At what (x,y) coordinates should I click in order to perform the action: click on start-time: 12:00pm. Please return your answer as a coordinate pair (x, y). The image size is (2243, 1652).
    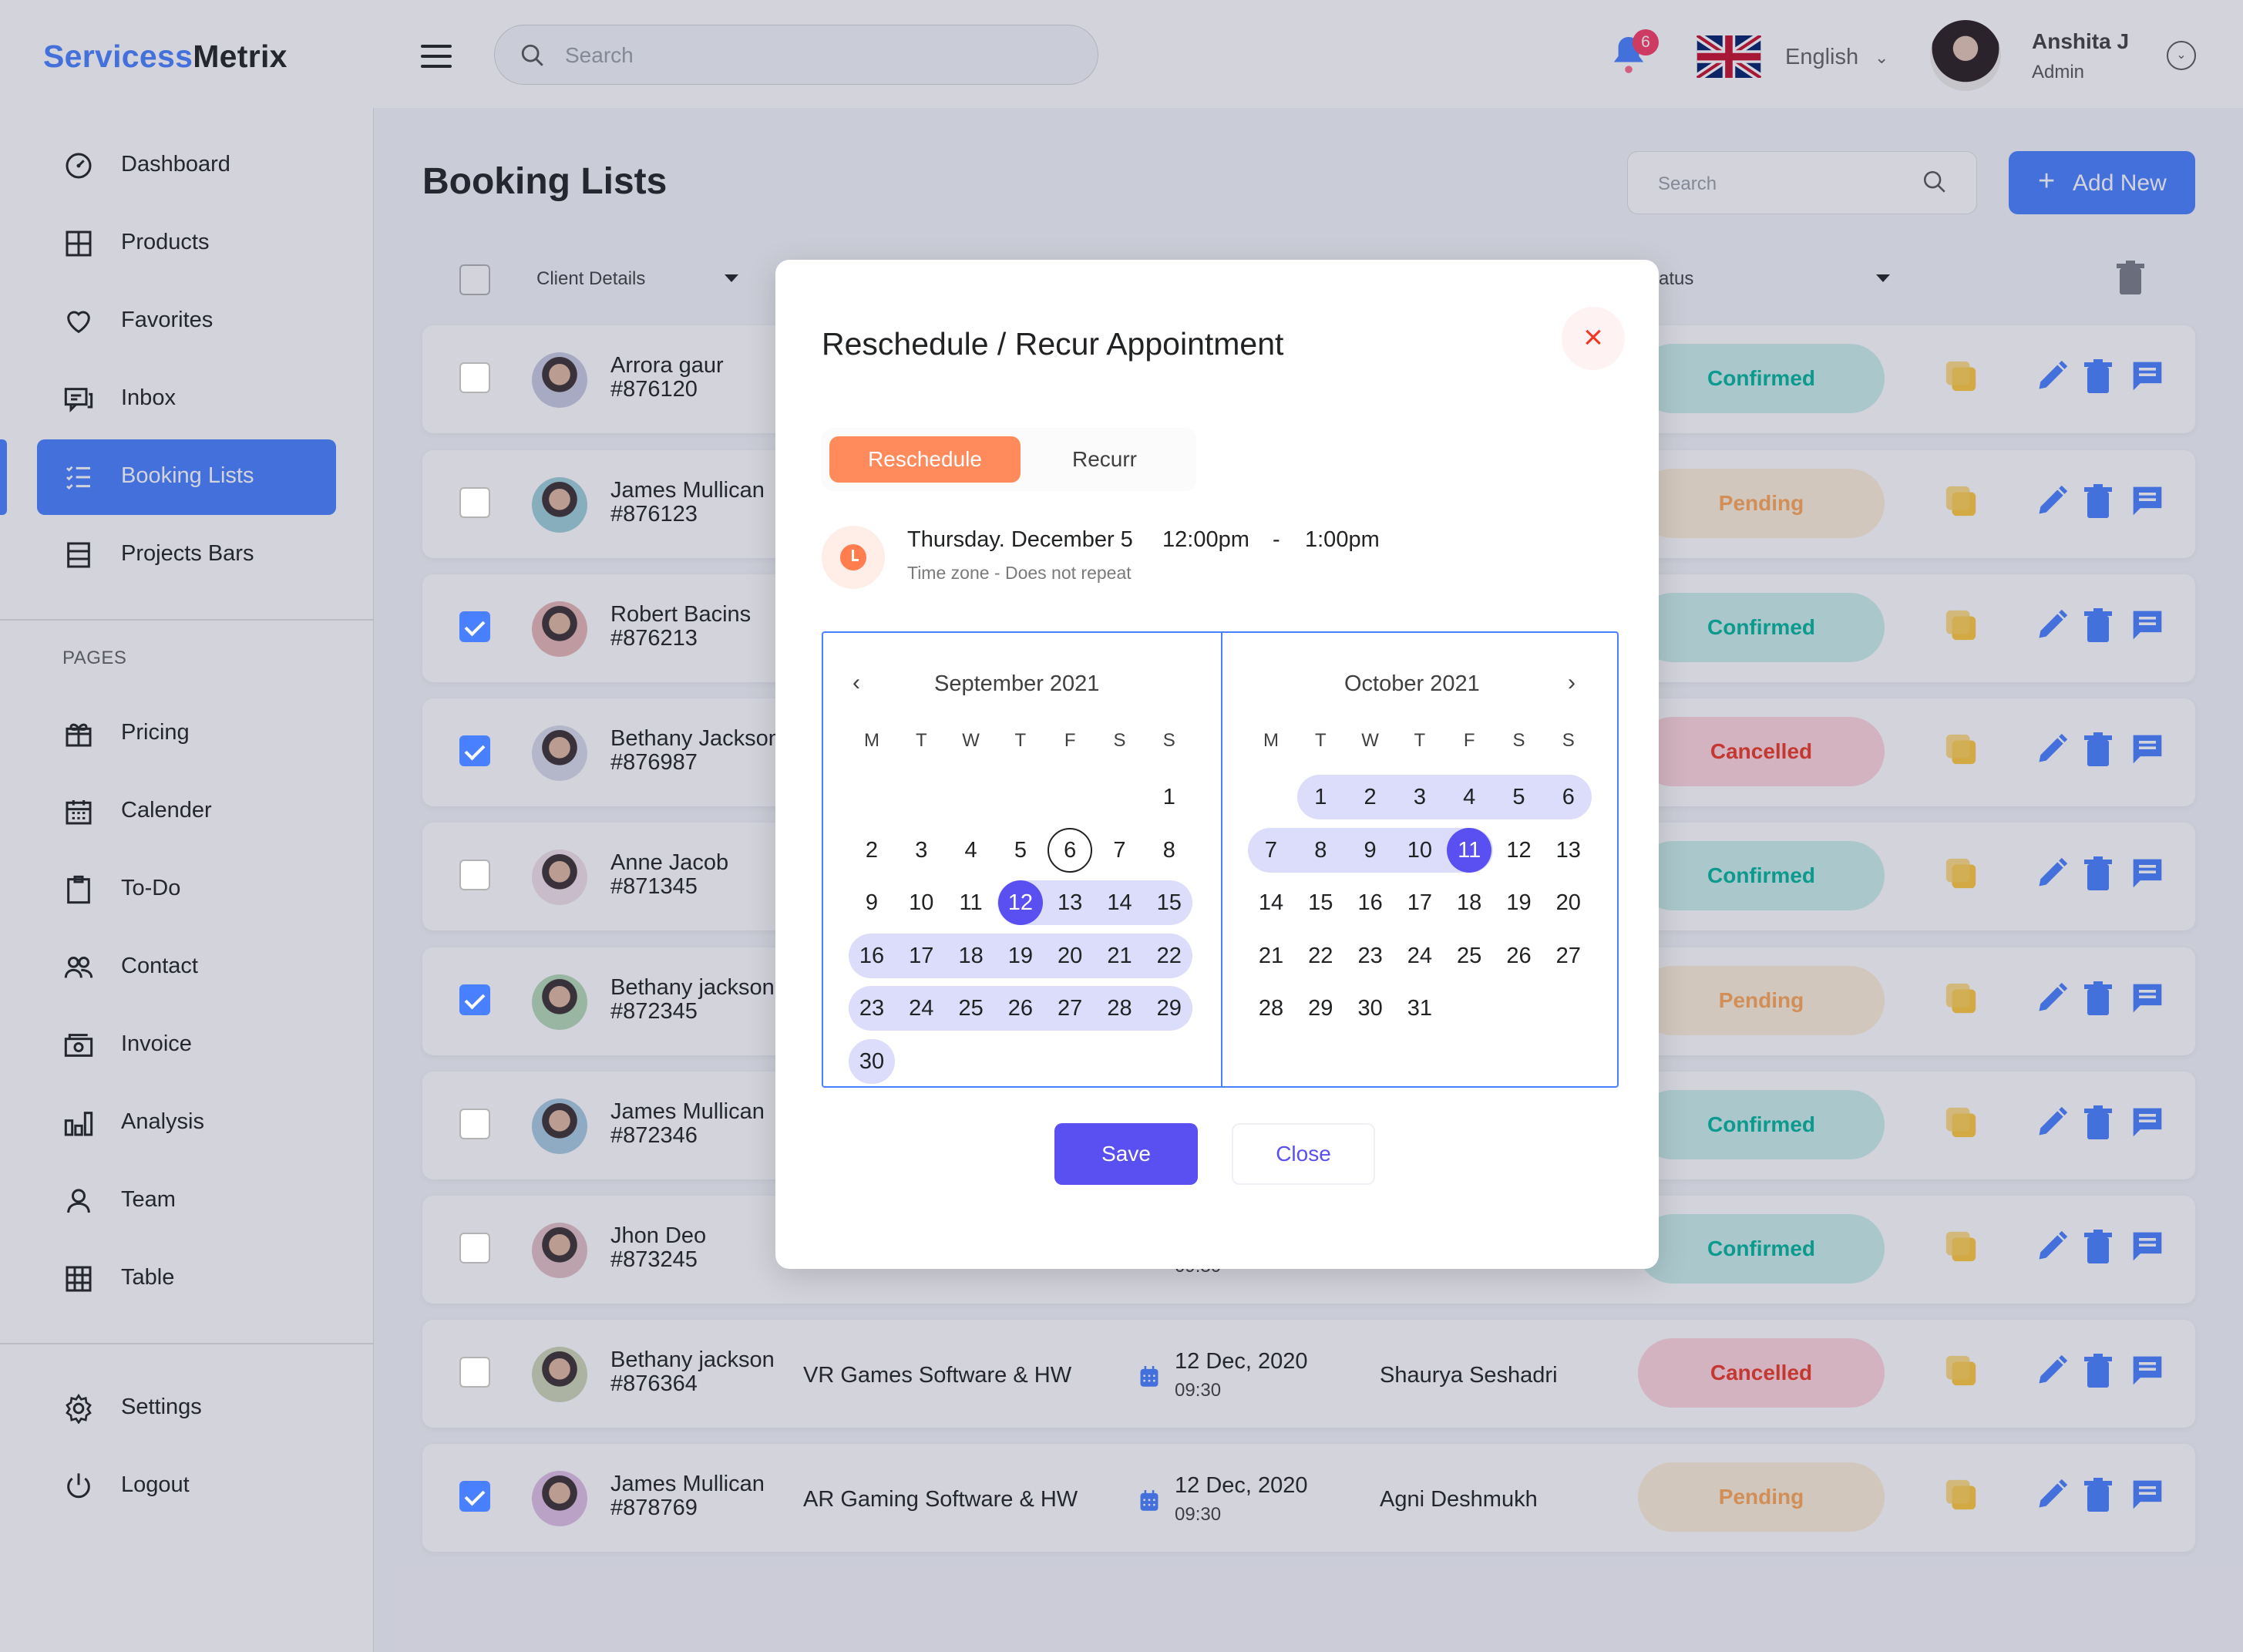
    Looking at the image, I should click on (1206, 540).